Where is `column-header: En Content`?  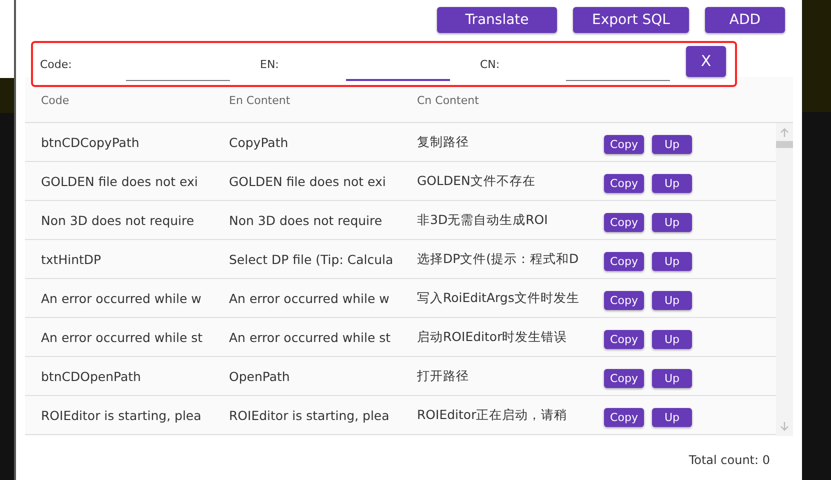
column-header: En Content is located at coordinates (260, 100).